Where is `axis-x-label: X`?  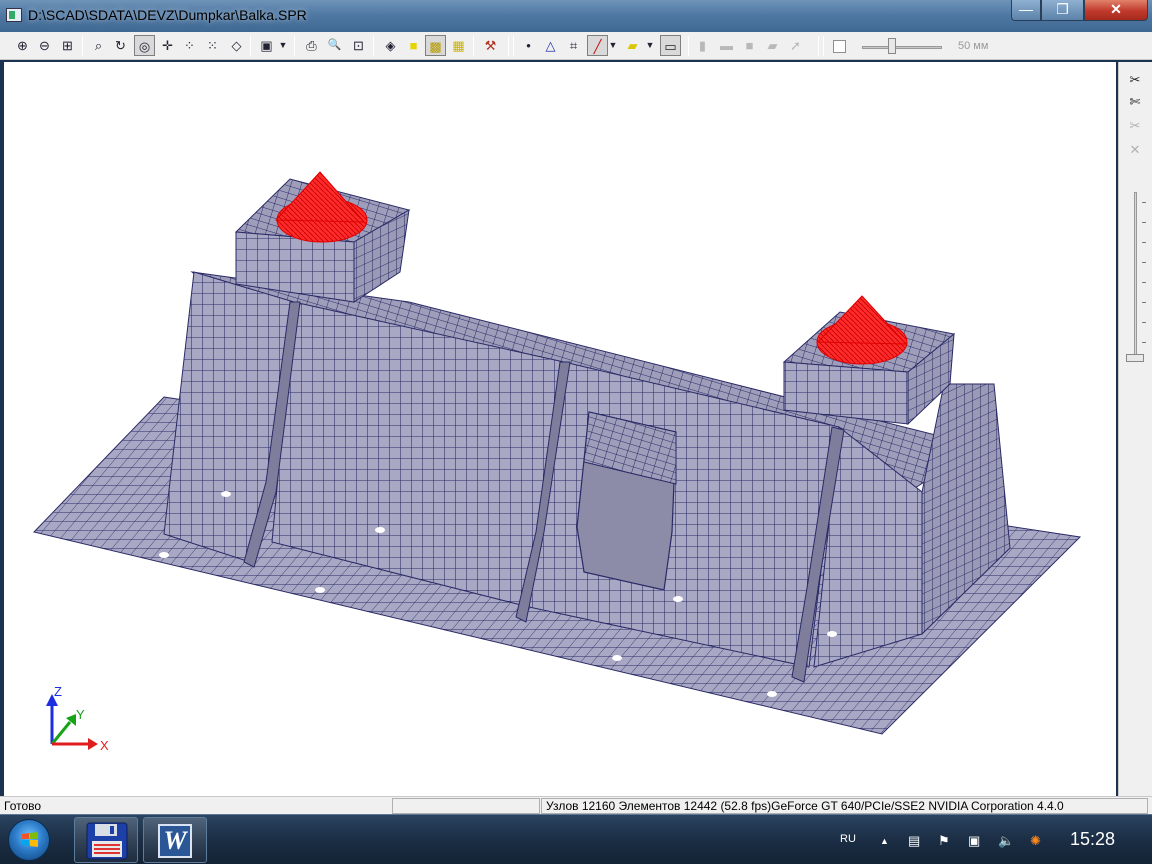 axis-x-label: X is located at coordinates (104, 745).